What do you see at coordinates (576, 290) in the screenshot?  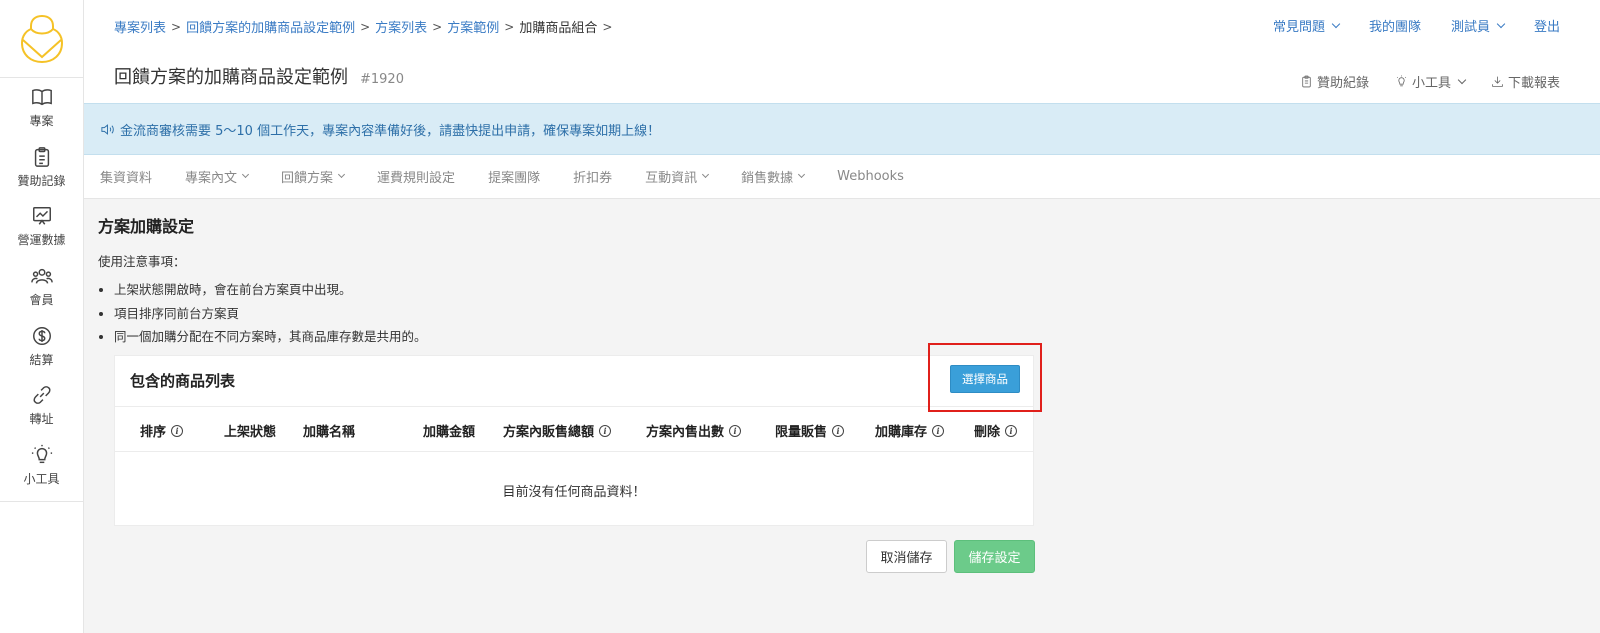 I see `list-item: 上架狀態開啟時，會在前台方案頁中出現。` at bounding box center [576, 290].